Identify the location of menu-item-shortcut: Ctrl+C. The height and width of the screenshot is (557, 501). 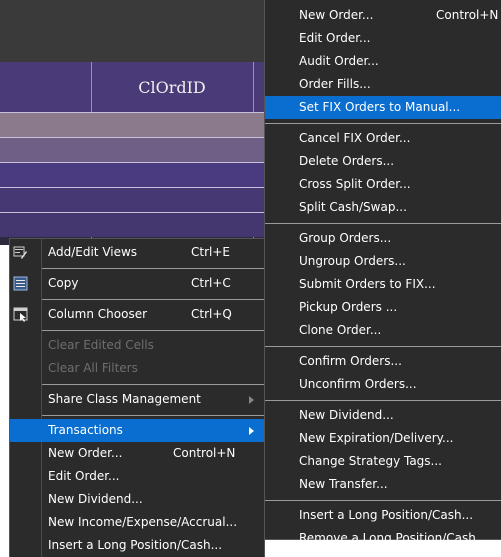
(211, 283).